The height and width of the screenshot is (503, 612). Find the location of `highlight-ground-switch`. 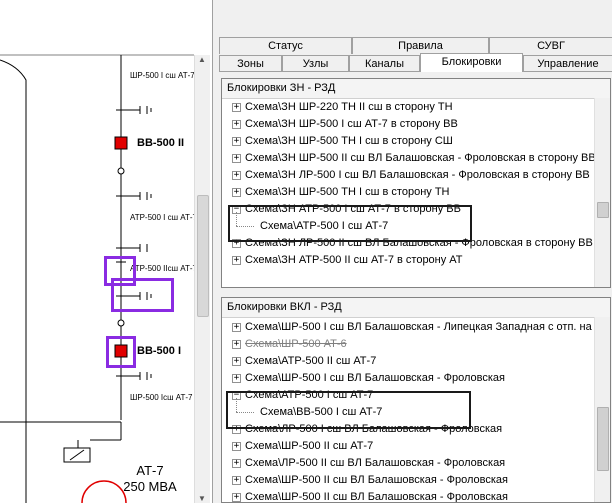

highlight-ground-switch is located at coordinates (142, 295).